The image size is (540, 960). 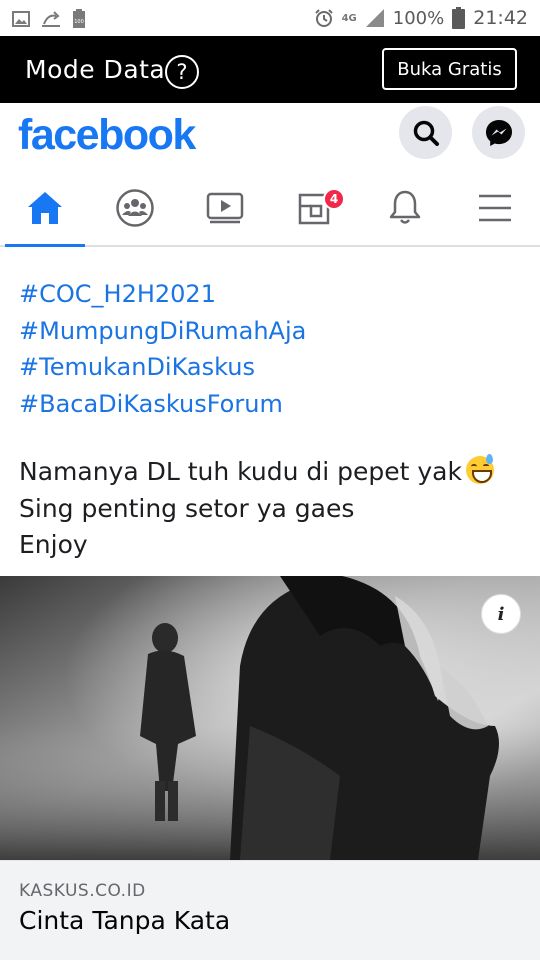 I want to click on data-mode-banner: Mode Data ? Buka Gratis, so click(x=270, y=69).